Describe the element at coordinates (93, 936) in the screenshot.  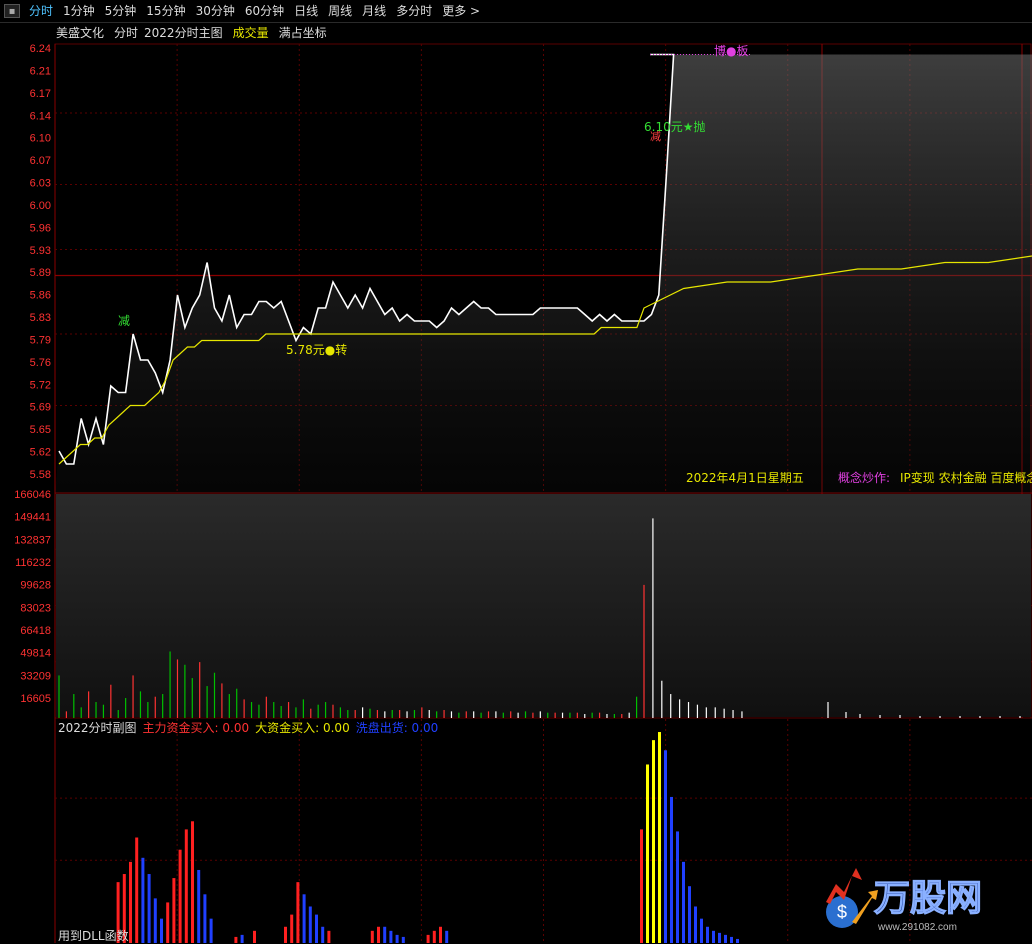
I see `footer-note: 用到DLL函数` at that location.